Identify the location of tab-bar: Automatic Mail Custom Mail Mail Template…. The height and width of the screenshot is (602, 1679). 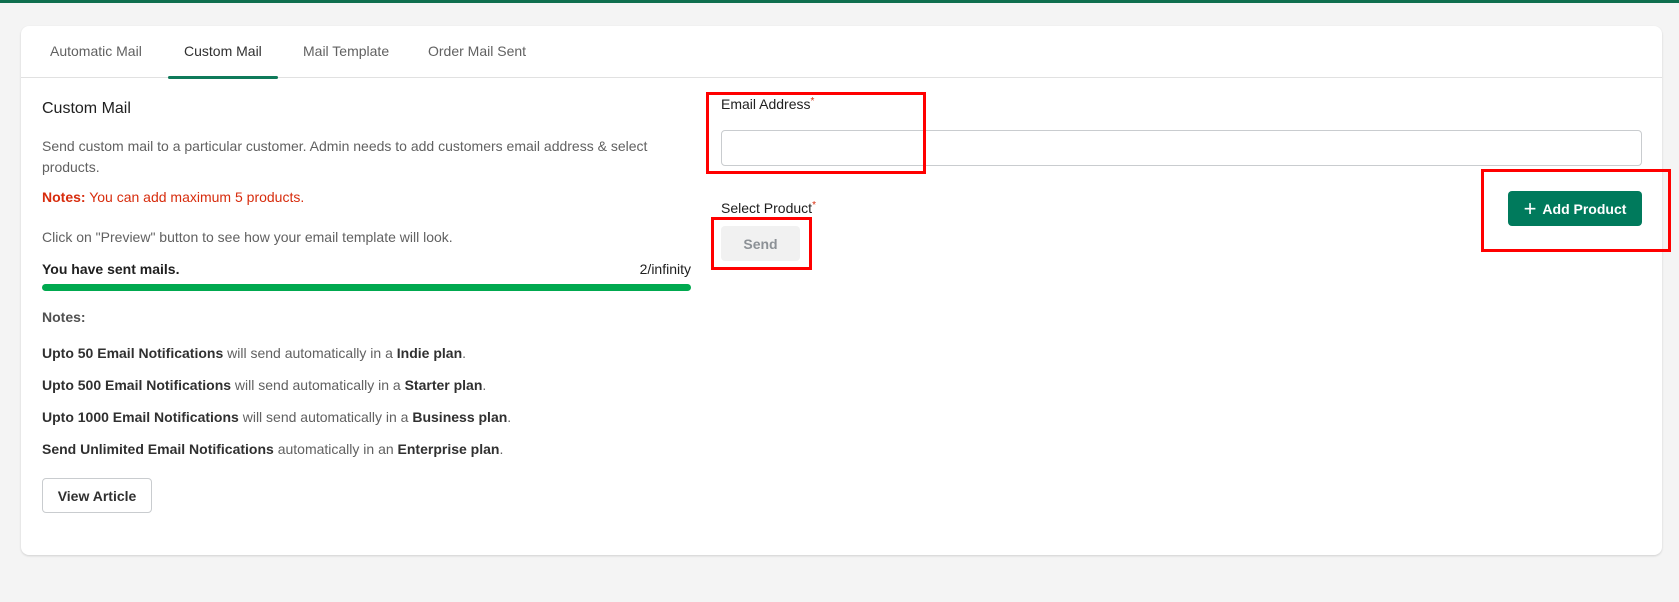
(841, 52).